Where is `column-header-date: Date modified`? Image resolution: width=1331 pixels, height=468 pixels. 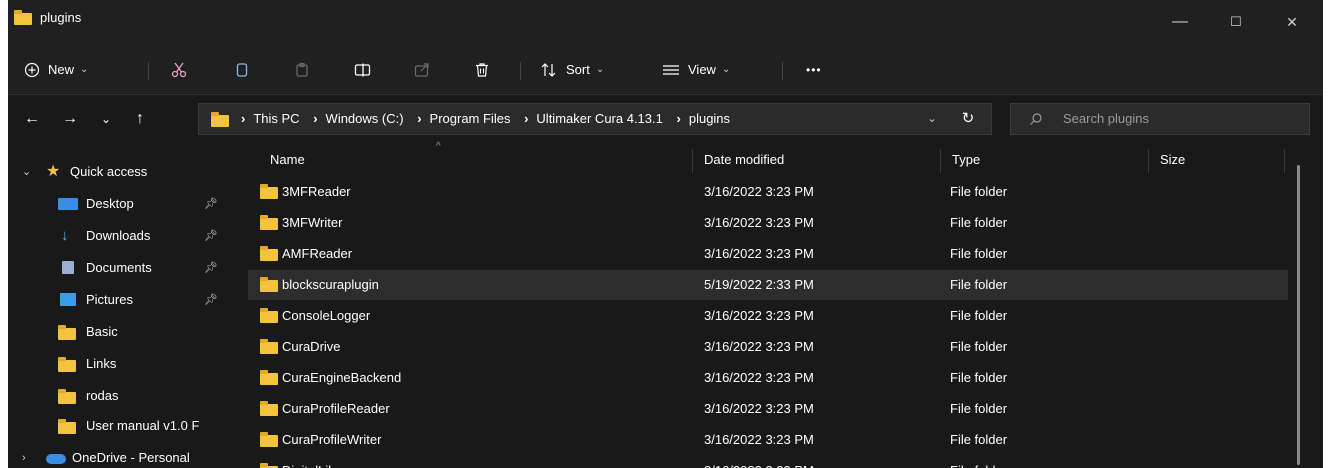
column-header-date: Date modified is located at coordinates (744, 160).